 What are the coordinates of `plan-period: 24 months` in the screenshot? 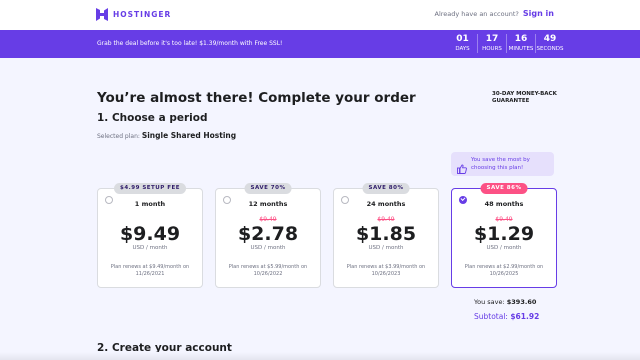 It's located at (386, 204).